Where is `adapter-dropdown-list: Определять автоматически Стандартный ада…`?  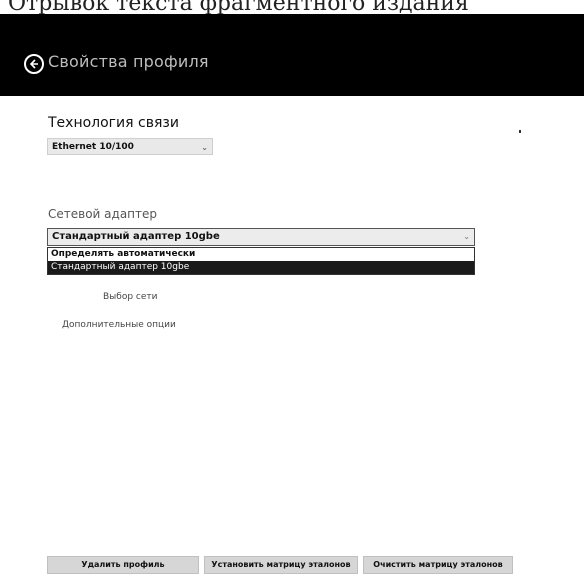
adapter-dropdown-list: Определять автоматически Стандартный ада… is located at coordinates (261, 261).